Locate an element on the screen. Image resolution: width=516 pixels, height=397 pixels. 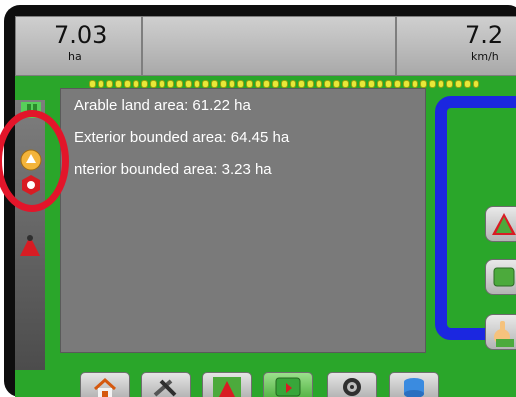
tools-button is located at coordinates (166, 384).